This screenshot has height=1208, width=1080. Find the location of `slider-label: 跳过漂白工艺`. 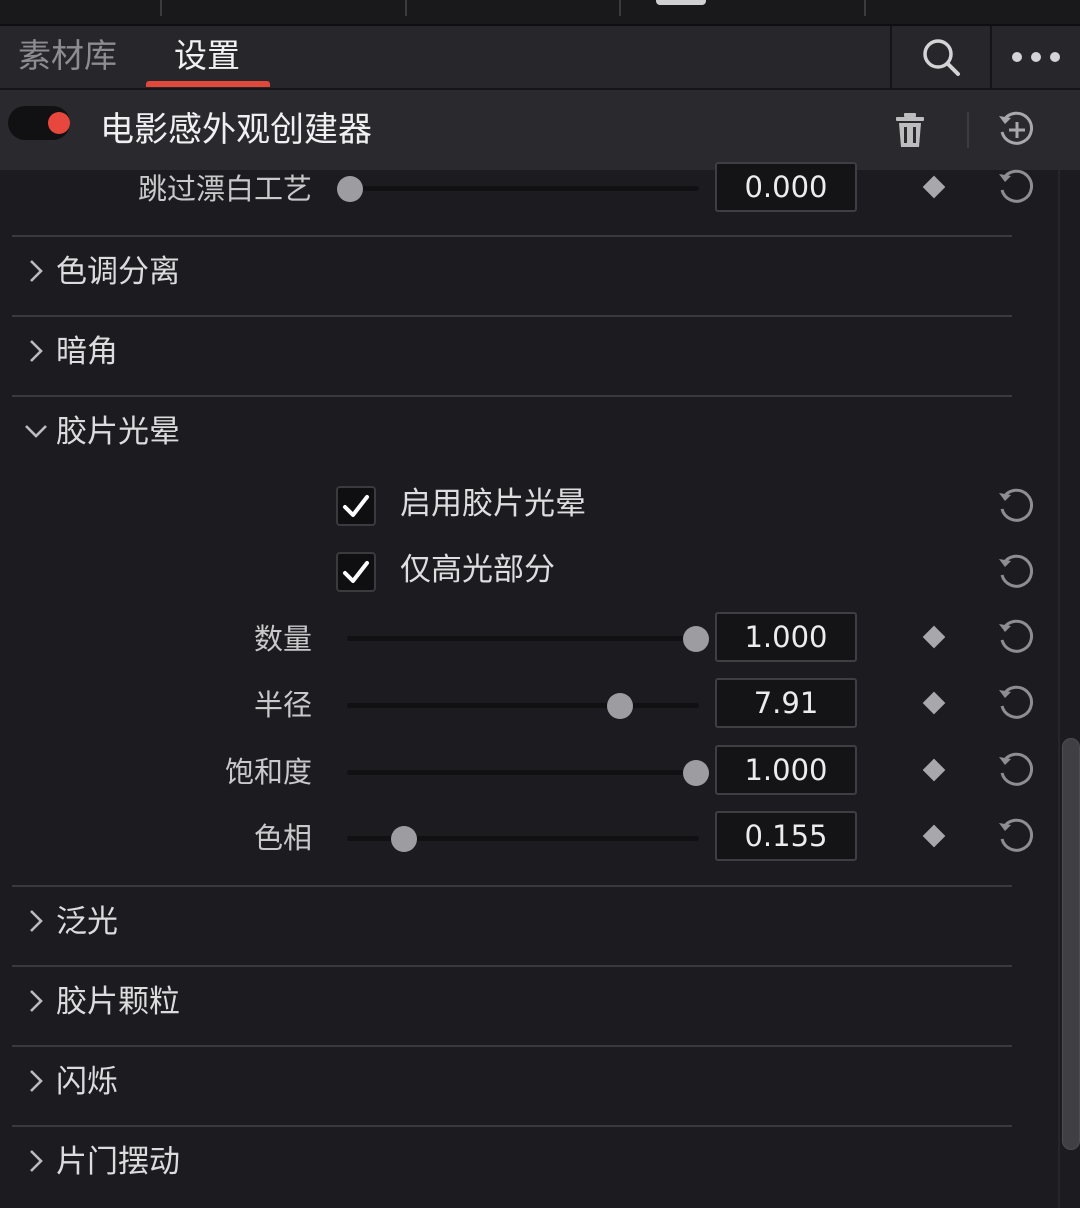

slider-label: 跳过漂白工艺 is located at coordinates (224, 189).